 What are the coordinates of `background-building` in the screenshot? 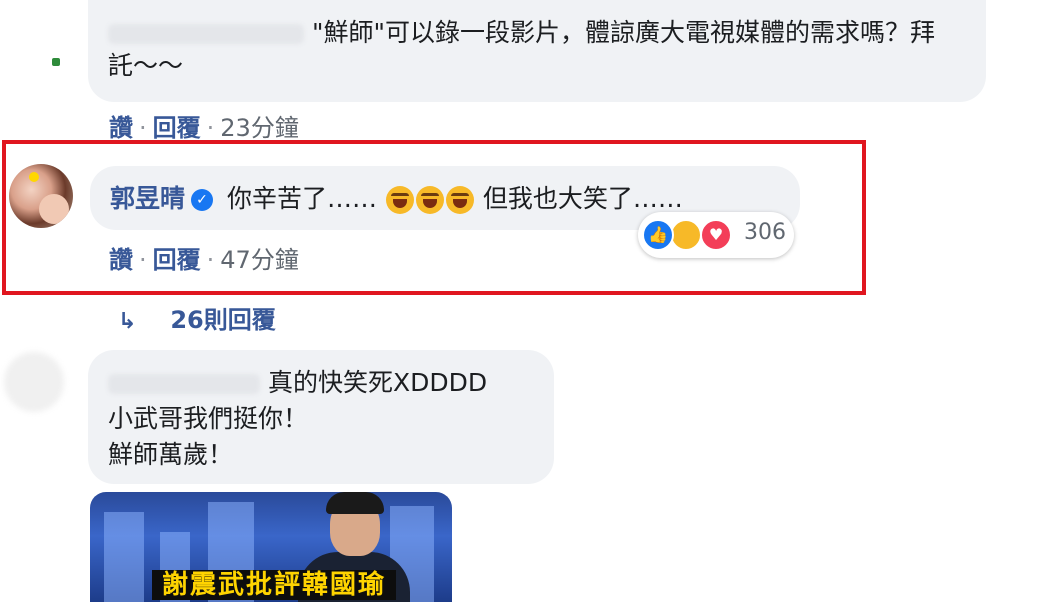 It's located at (124, 557).